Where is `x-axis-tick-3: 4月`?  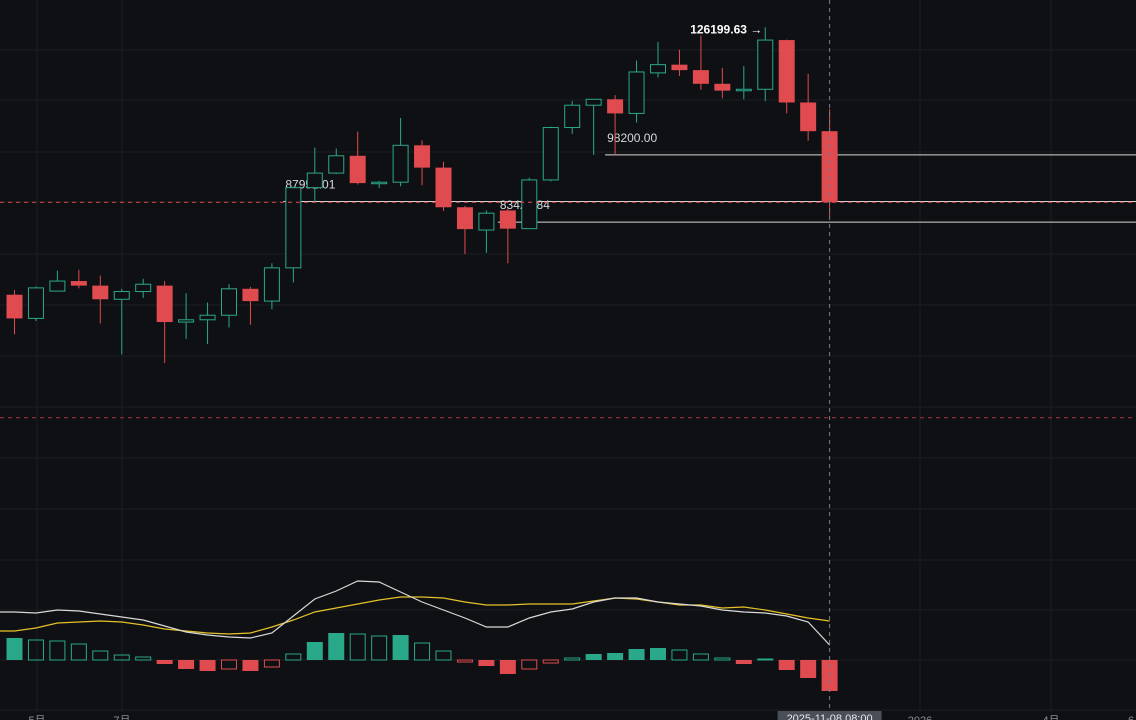
x-axis-tick-3: 4月 is located at coordinates (1050, 717).